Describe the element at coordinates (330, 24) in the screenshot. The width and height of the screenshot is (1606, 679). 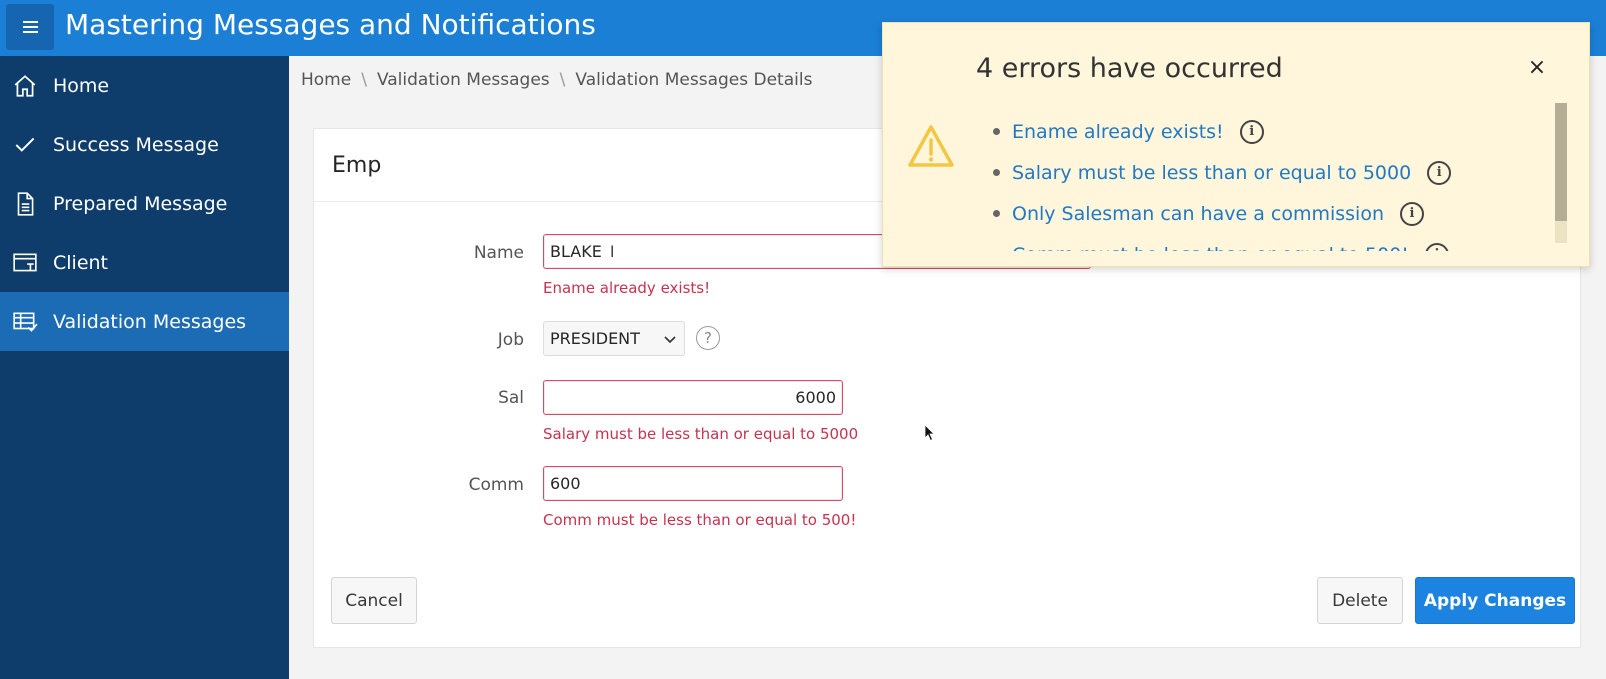
I see `app-title: Mastering Messages and Notifications` at that location.